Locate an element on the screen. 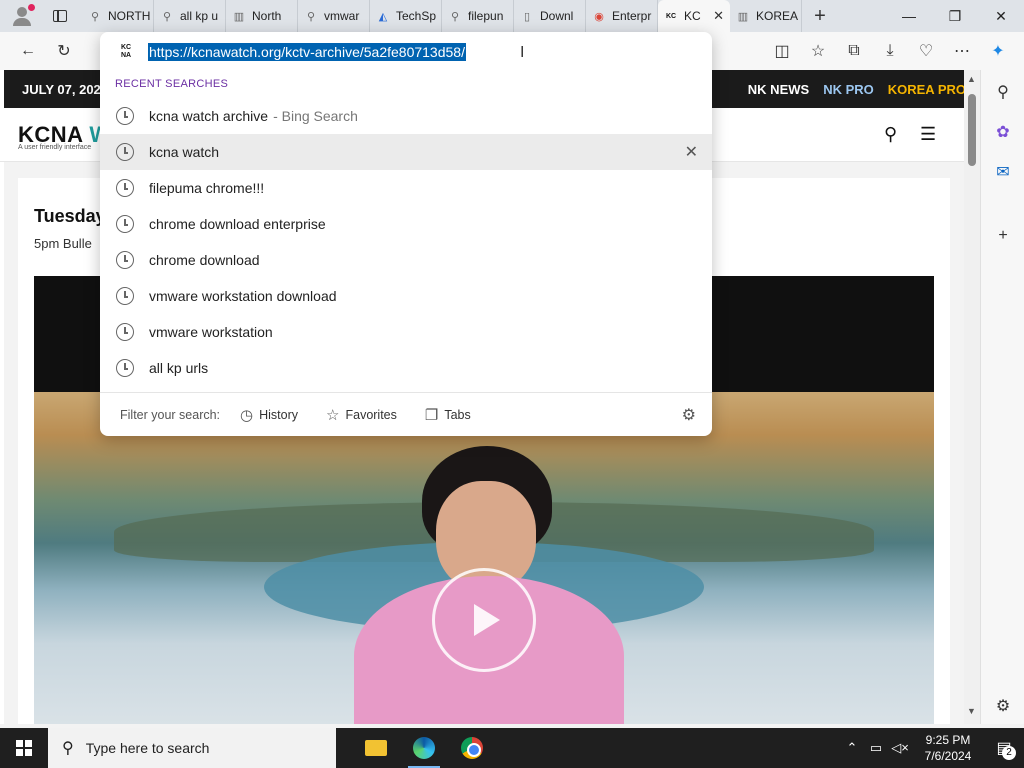 The width and height of the screenshot is (1024, 768). filter-history-label: History is located at coordinates (279, 414).